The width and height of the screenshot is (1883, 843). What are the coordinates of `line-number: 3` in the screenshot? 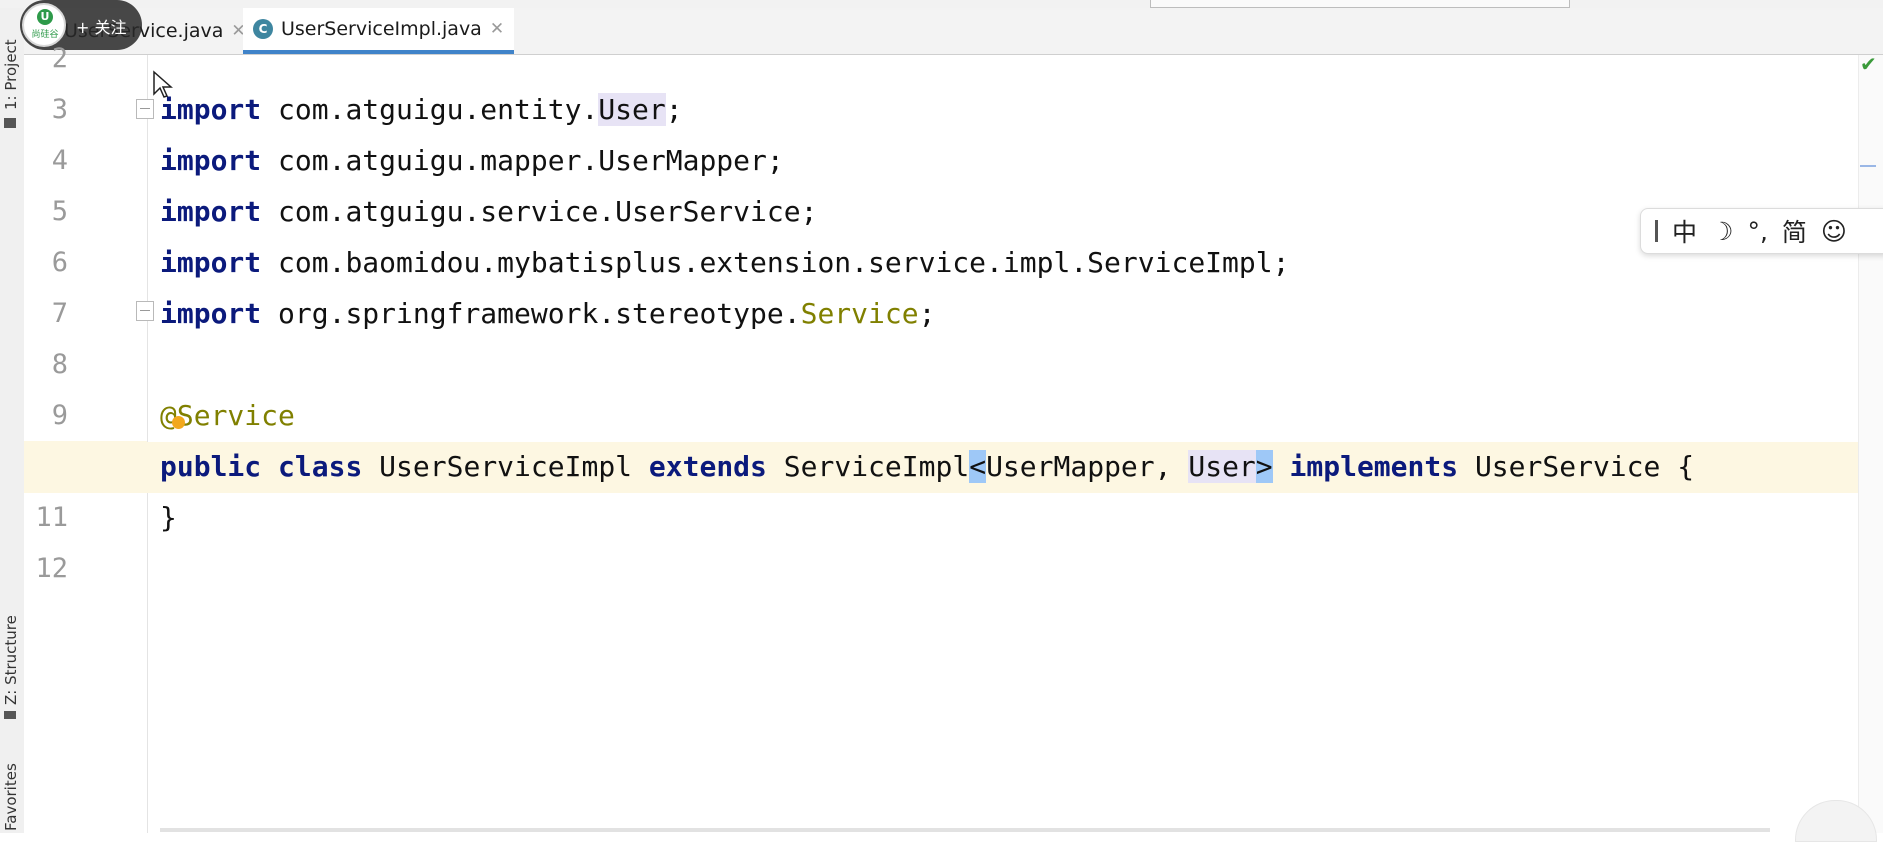 It's located at (59, 109).